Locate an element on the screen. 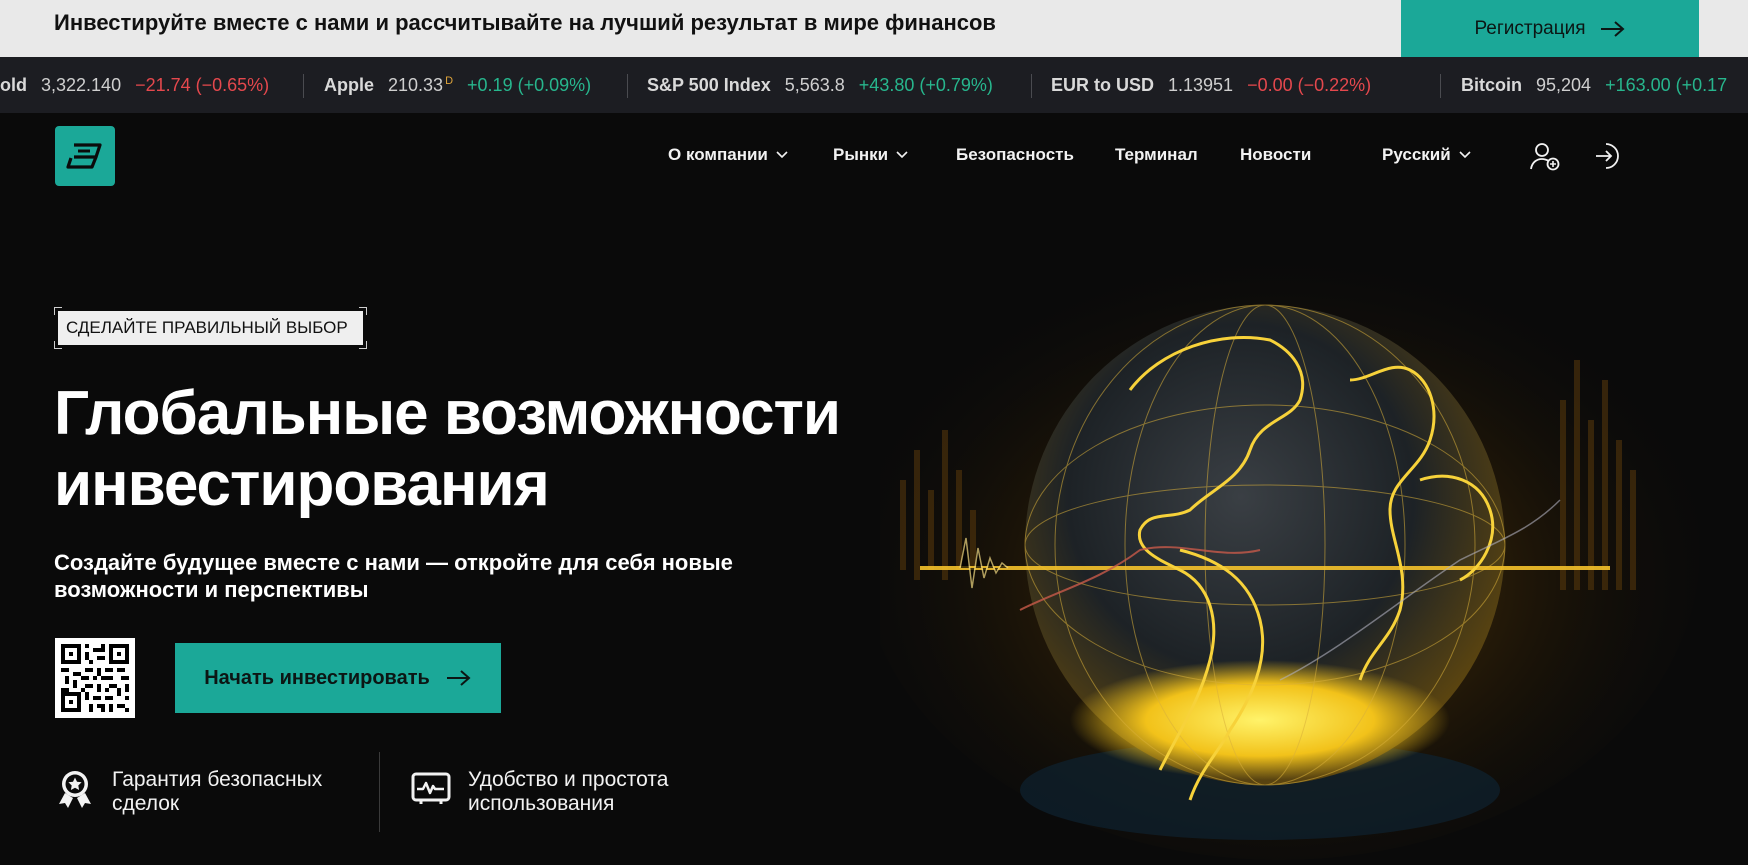 This screenshot has width=1748, height=865. feature-line: использования is located at coordinates (541, 803).